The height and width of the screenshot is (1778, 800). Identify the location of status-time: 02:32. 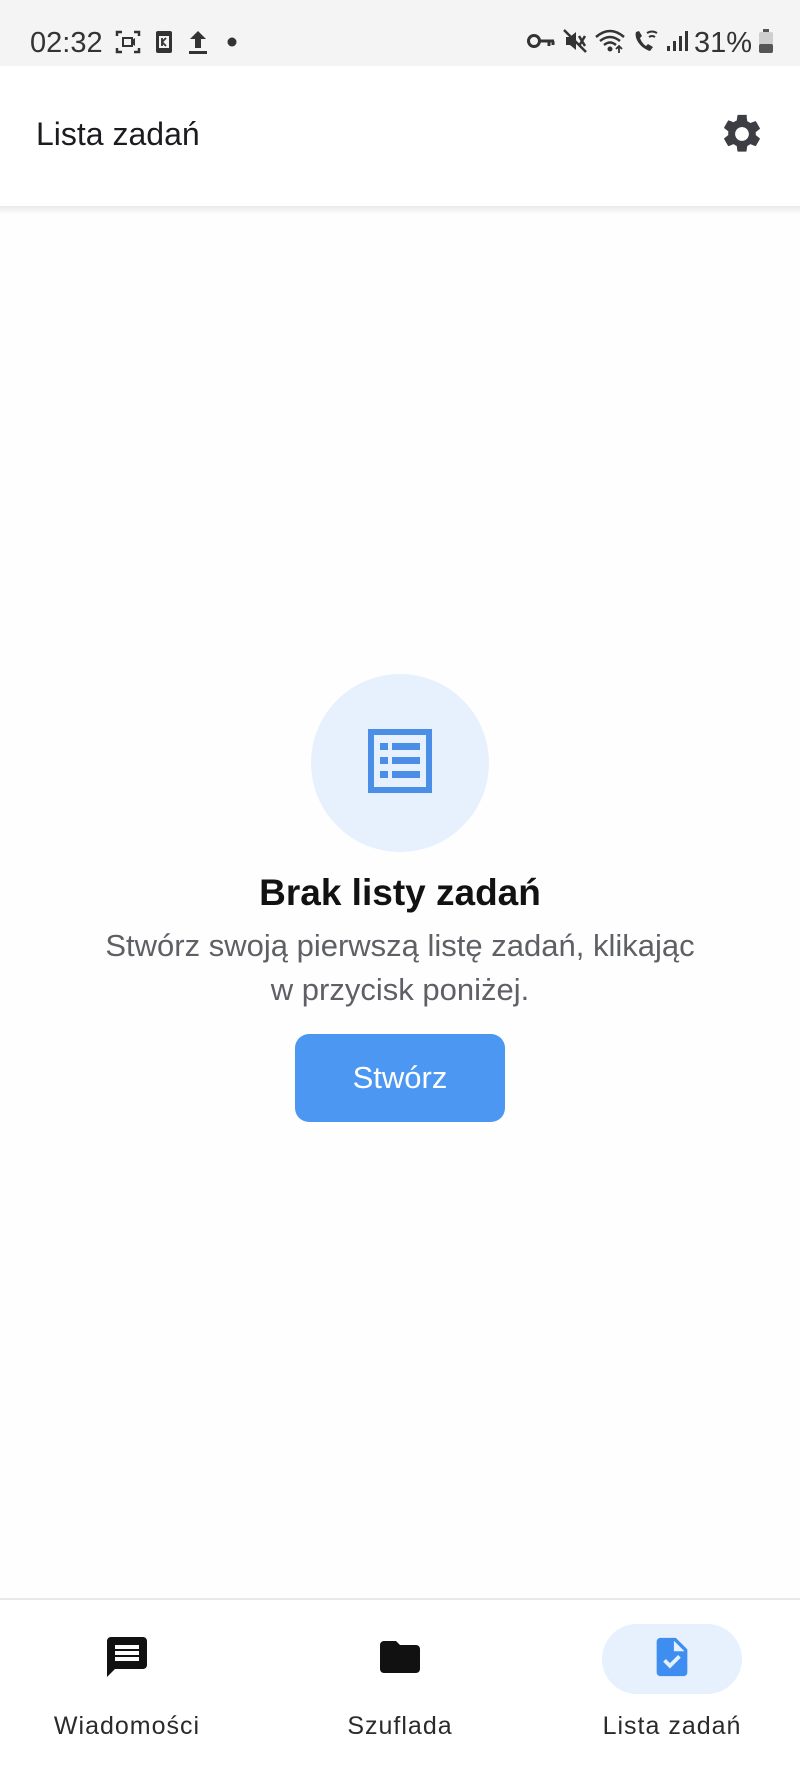
(66, 43).